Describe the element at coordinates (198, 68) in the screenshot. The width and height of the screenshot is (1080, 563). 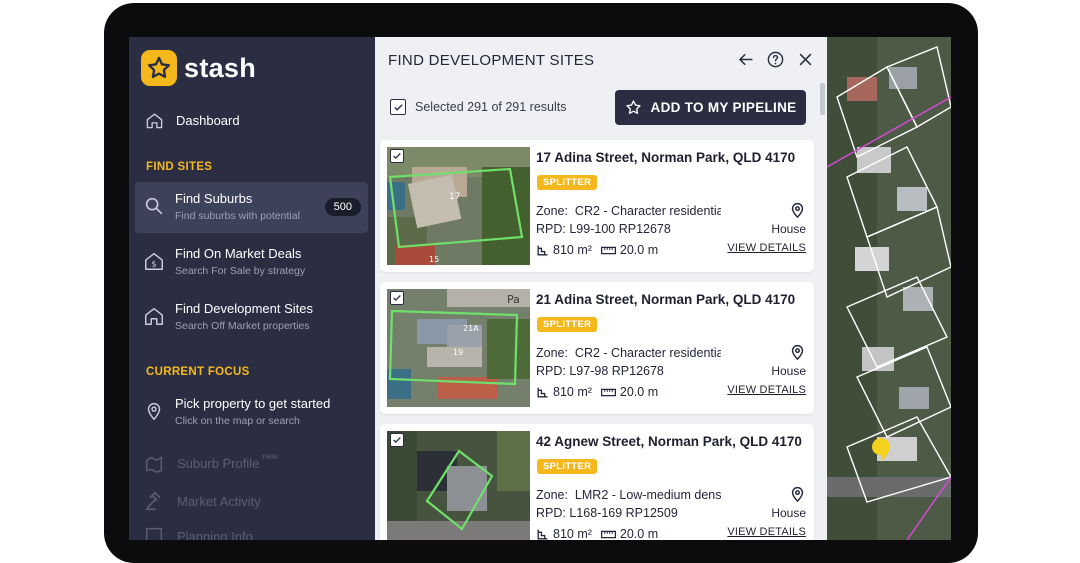
I see `logo: stash` at that location.